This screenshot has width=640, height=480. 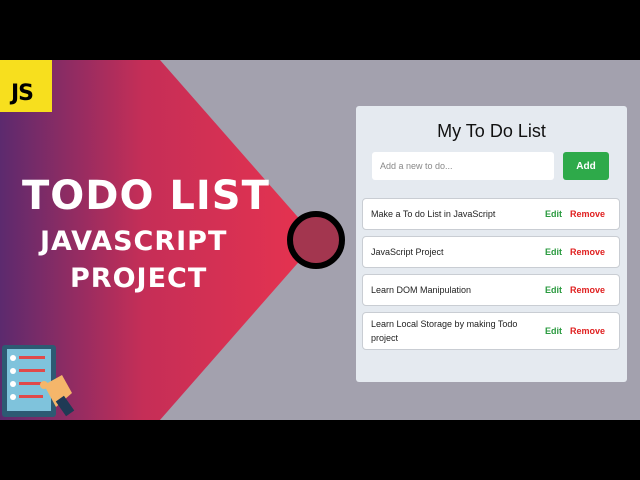 I want to click on todo-item-text: JavaScript Project, so click(x=407, y=252).